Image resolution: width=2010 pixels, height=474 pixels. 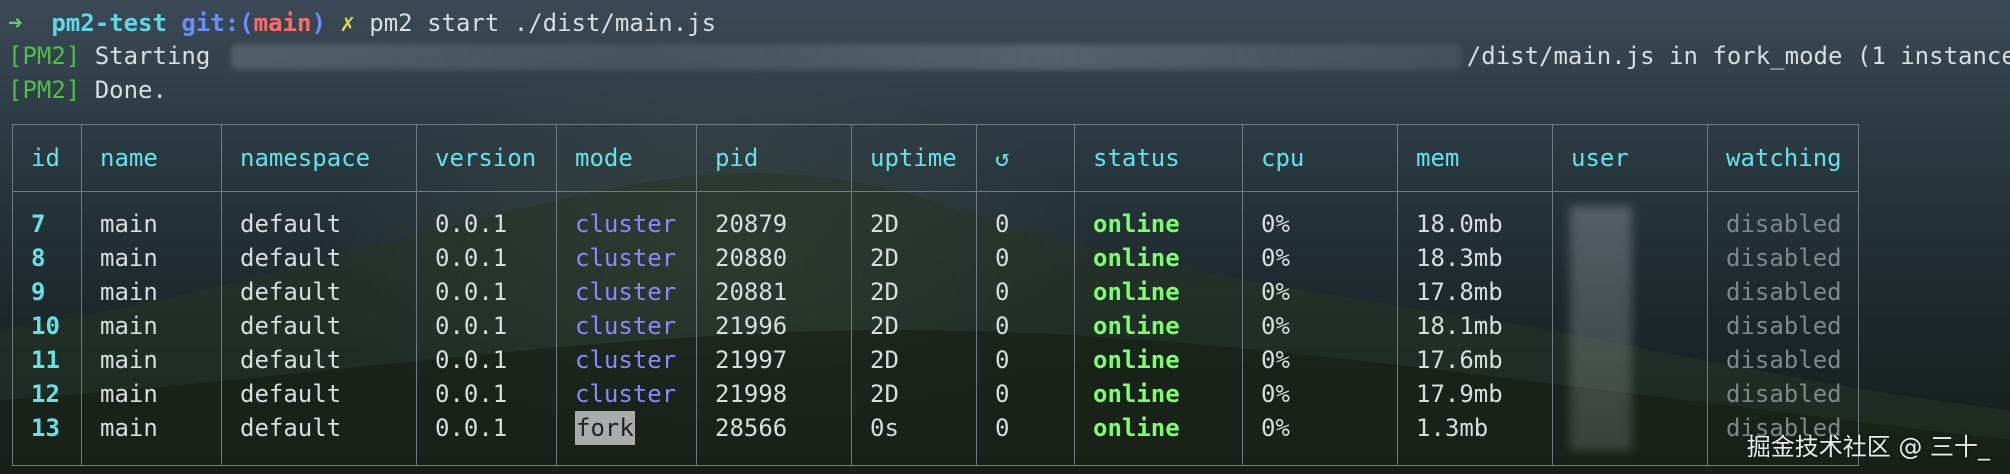 I want to click on header-mem: mem, so click(x=1437, y=158).